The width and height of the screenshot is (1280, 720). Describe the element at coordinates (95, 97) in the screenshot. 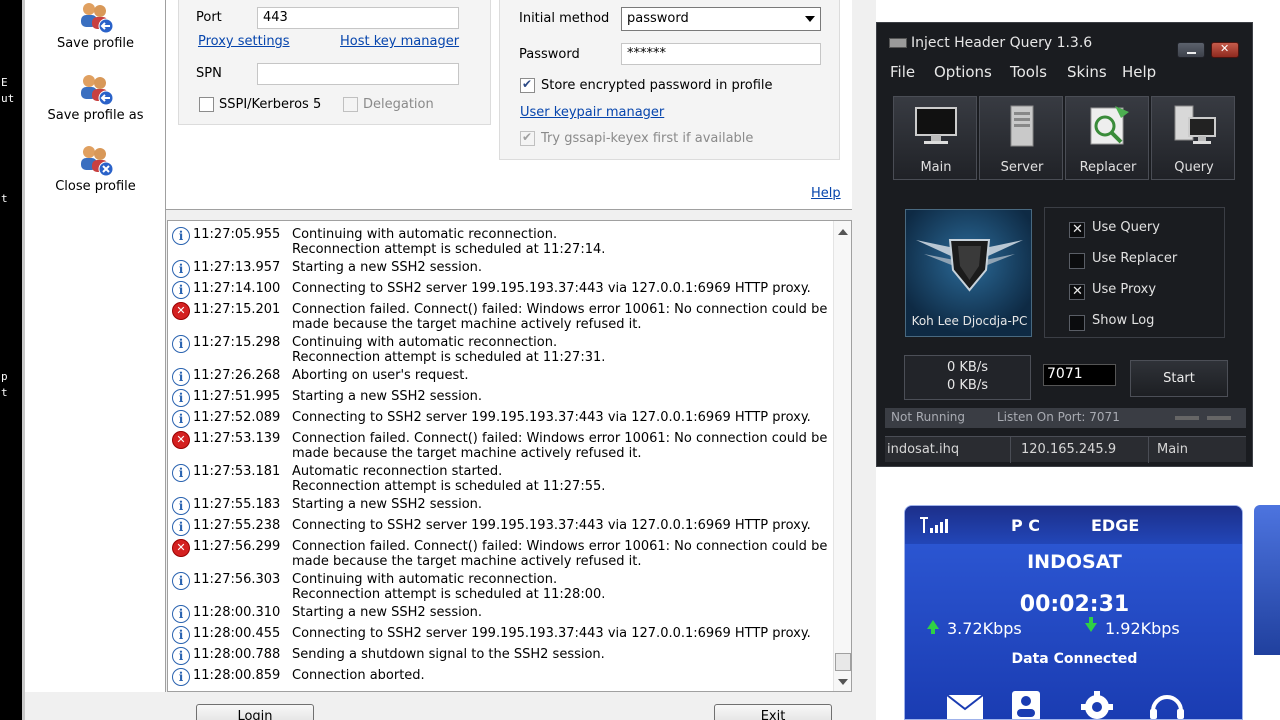

I see `save-profile-as-button: Save profile as` at that location.